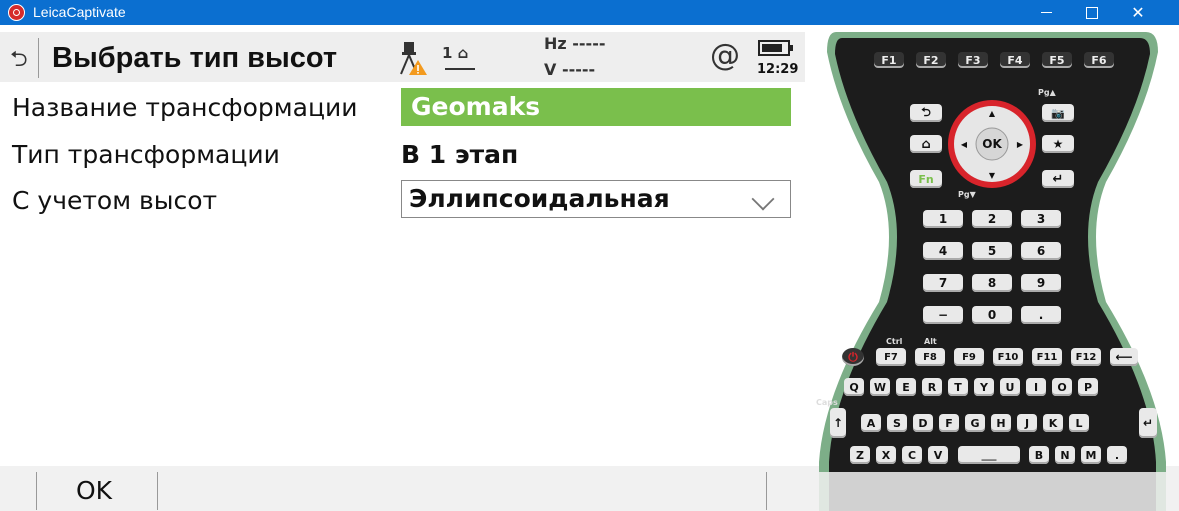 The image size is (1179, 511). Describe the element at coordinates (926, 144) in the screenshot. I see `key-home: ⌂` at that location.